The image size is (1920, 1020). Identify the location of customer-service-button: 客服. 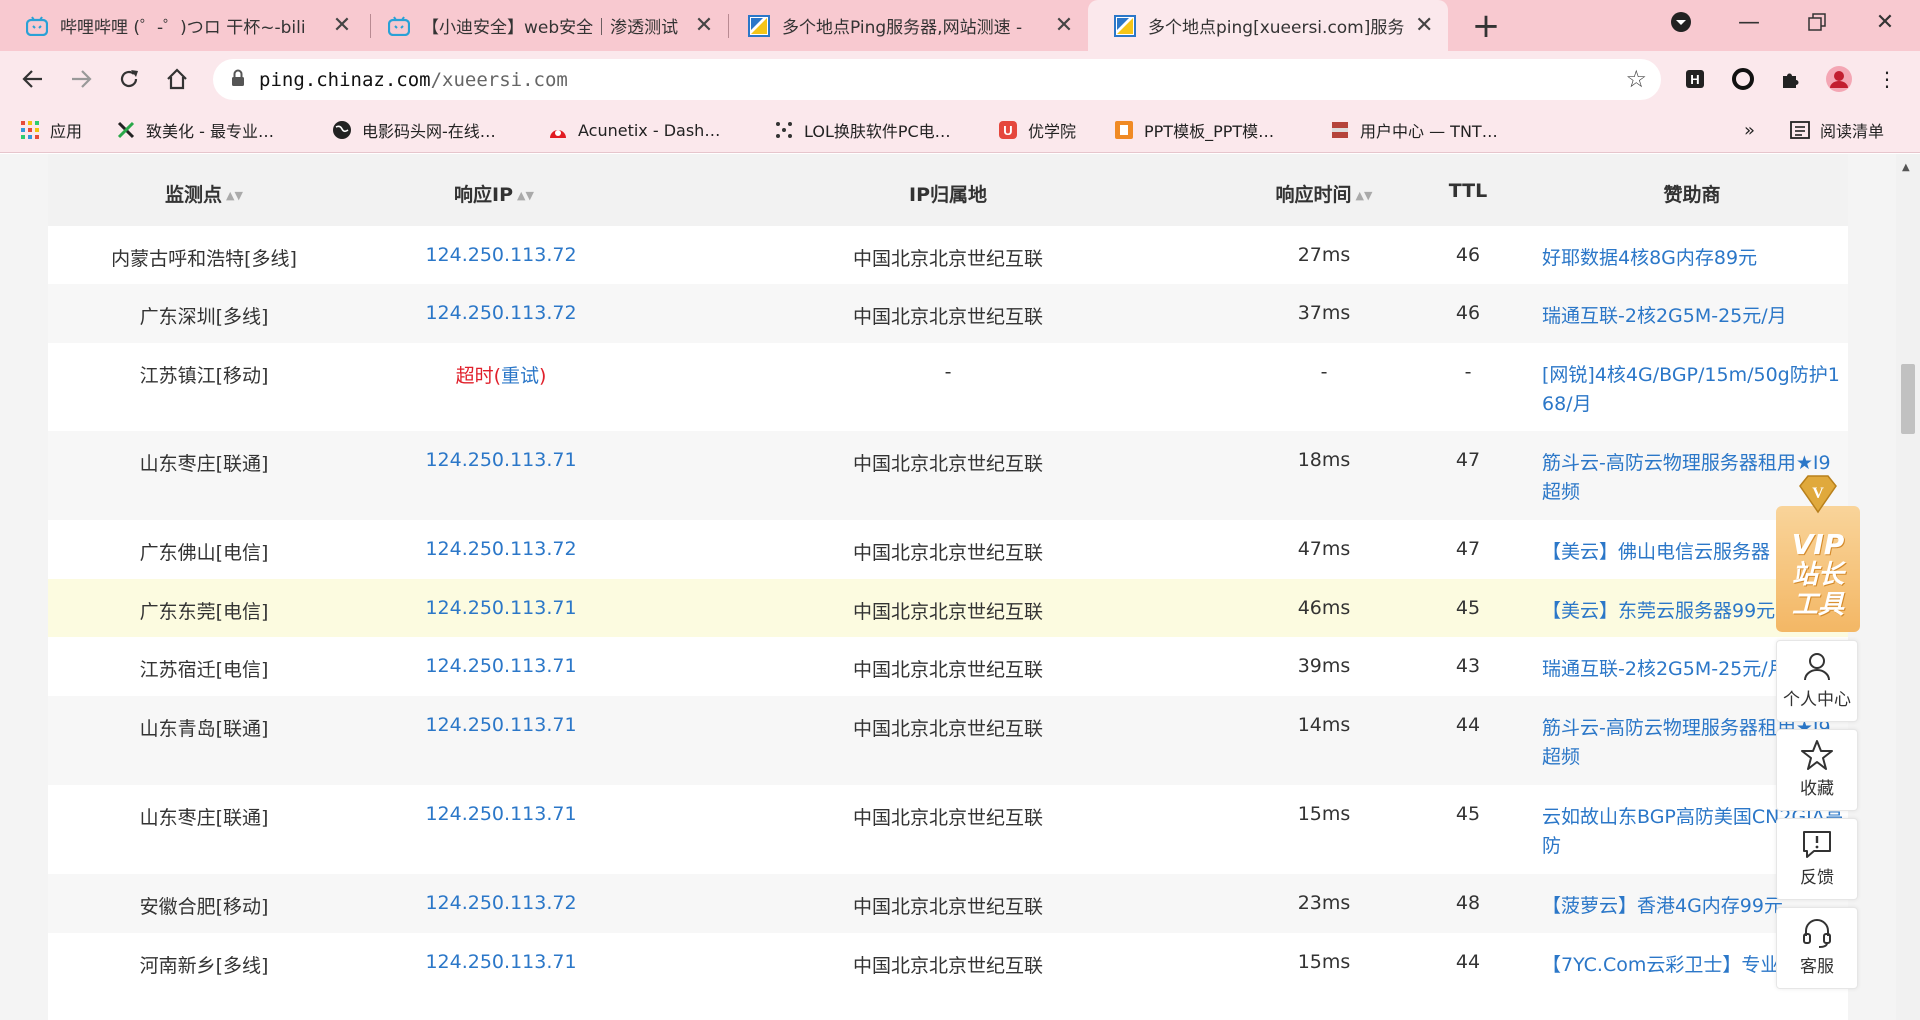
(1817, 948).